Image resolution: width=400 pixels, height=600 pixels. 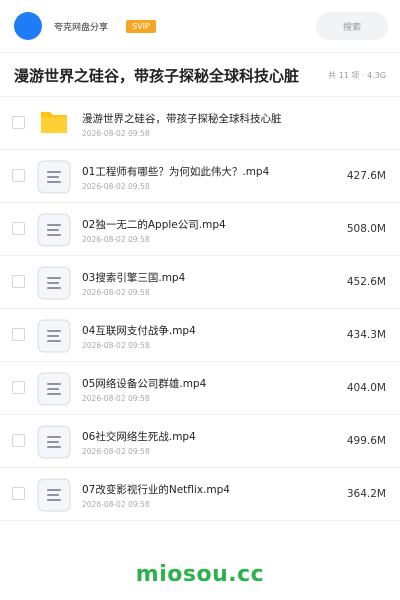 What do you see at coordinates (176, 172) in the screenshot?
I see `item-name: 01工程师有哪些？为何如此伟大？.mp4` at bounding box center [176, 172].